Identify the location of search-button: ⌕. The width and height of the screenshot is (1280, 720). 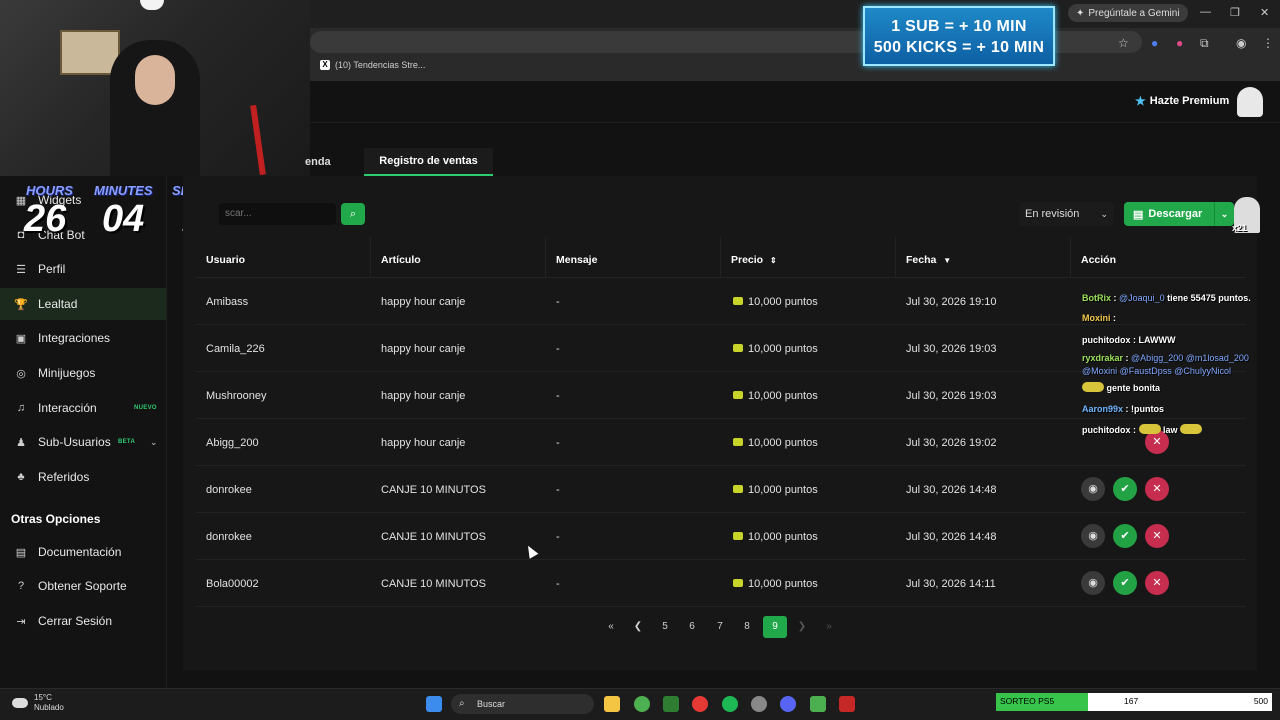
(353, 214).